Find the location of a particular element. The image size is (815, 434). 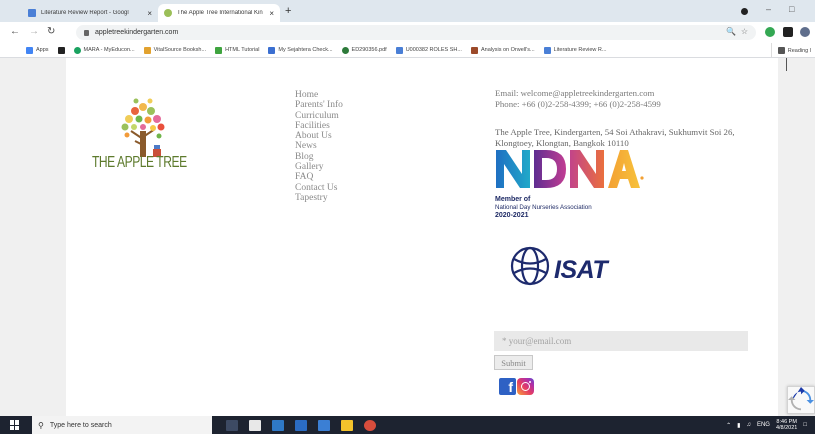

taskbar-pinned-apps is located at coordinates (301, 425).